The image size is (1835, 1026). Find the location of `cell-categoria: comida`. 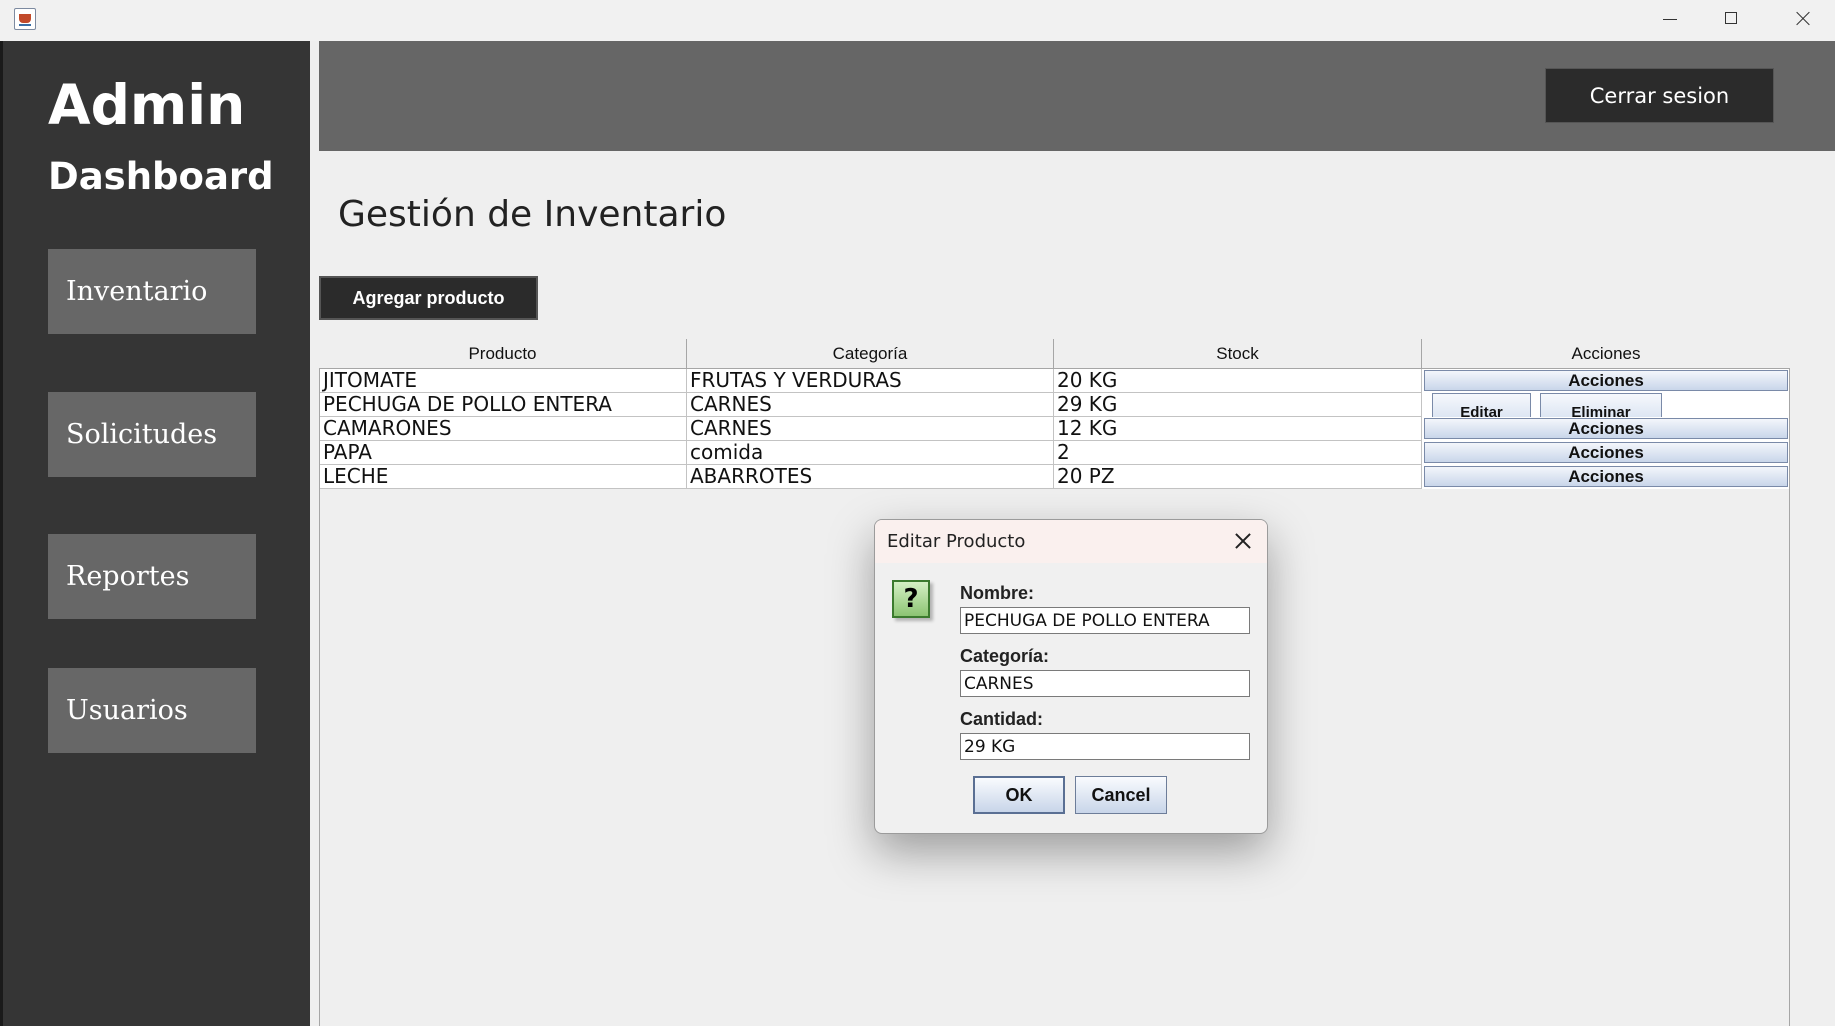

cell-categoria: comida is located at coordinates (870, 453).